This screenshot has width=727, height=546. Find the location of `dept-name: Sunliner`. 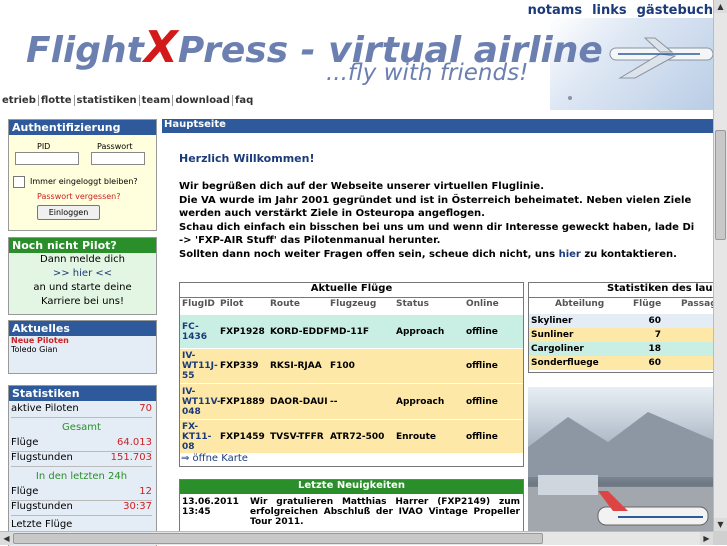

dept-name: Sunliner is located at coordinates (552, 335).